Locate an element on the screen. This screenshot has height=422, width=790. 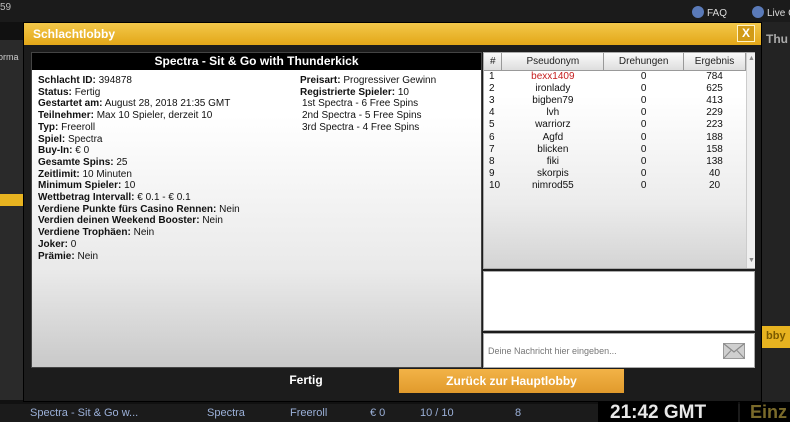
results-row: 5 warriorz 0 223 is located at coordinates (615, 125).